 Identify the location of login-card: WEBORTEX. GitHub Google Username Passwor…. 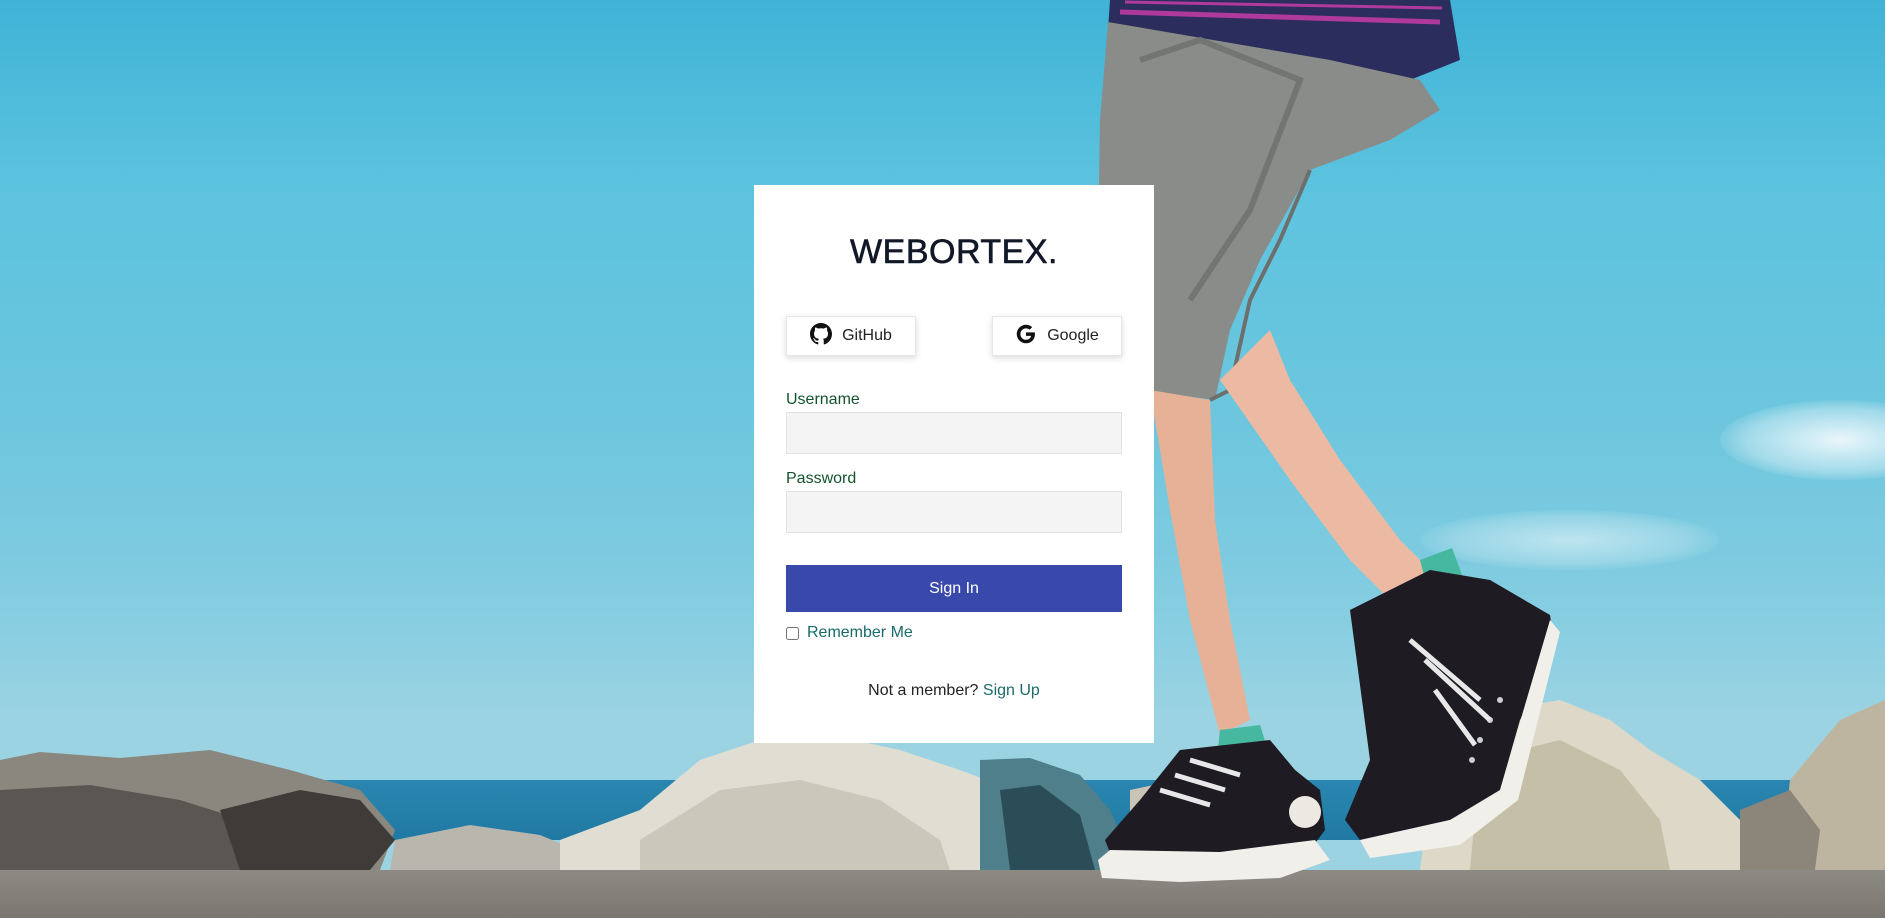
(954, 464).